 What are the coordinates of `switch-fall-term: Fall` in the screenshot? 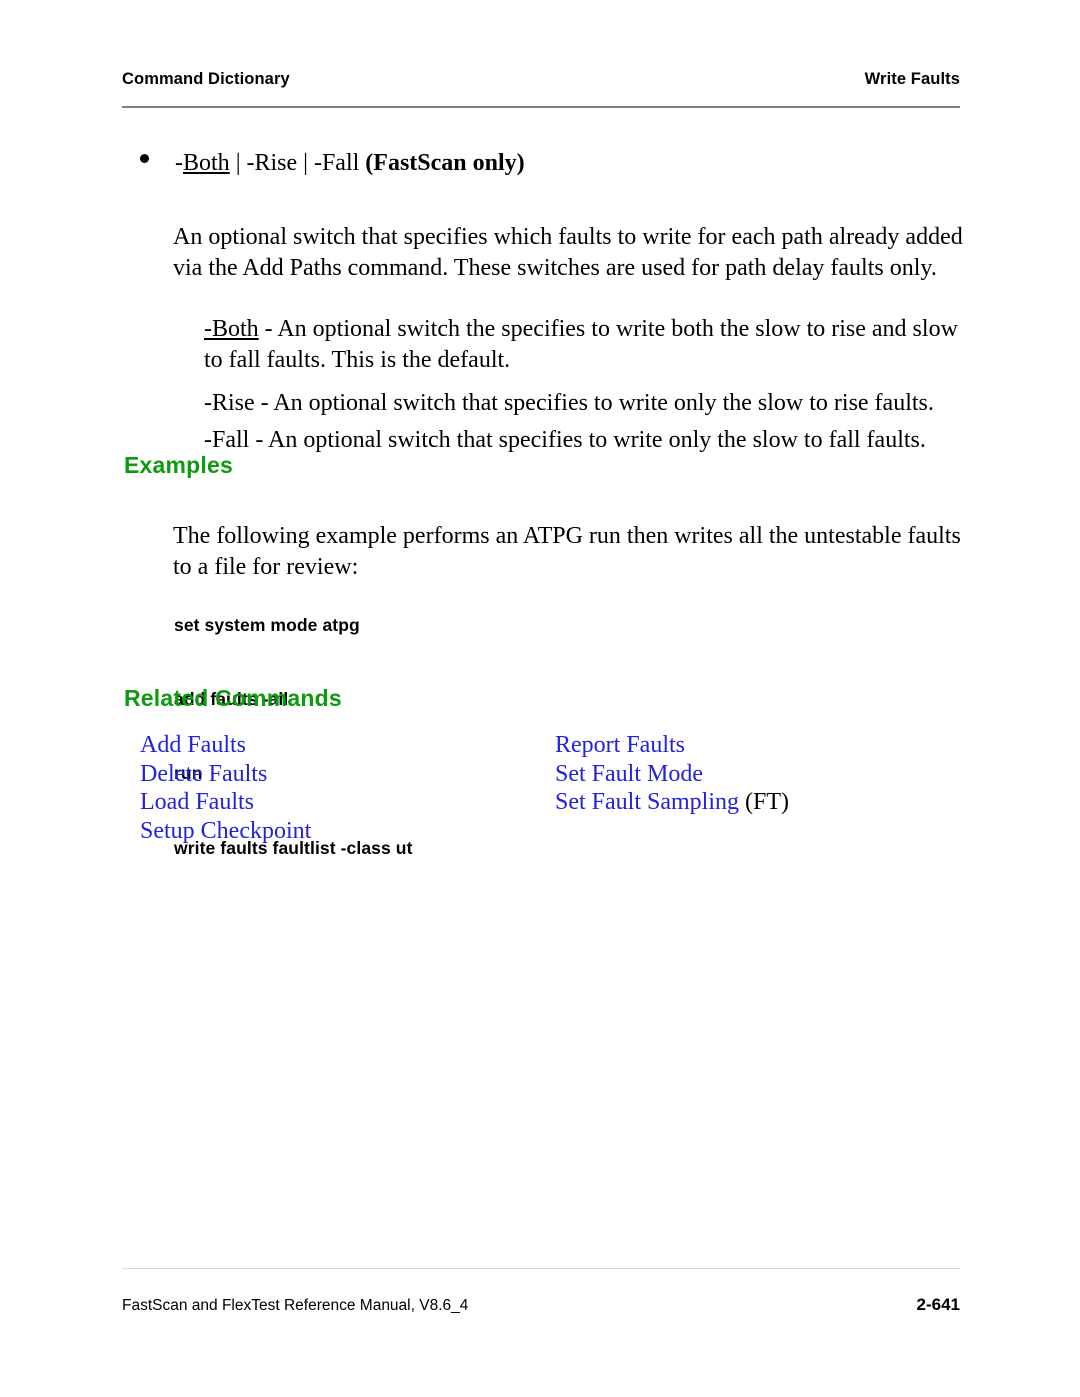 It's located at (340, 163).